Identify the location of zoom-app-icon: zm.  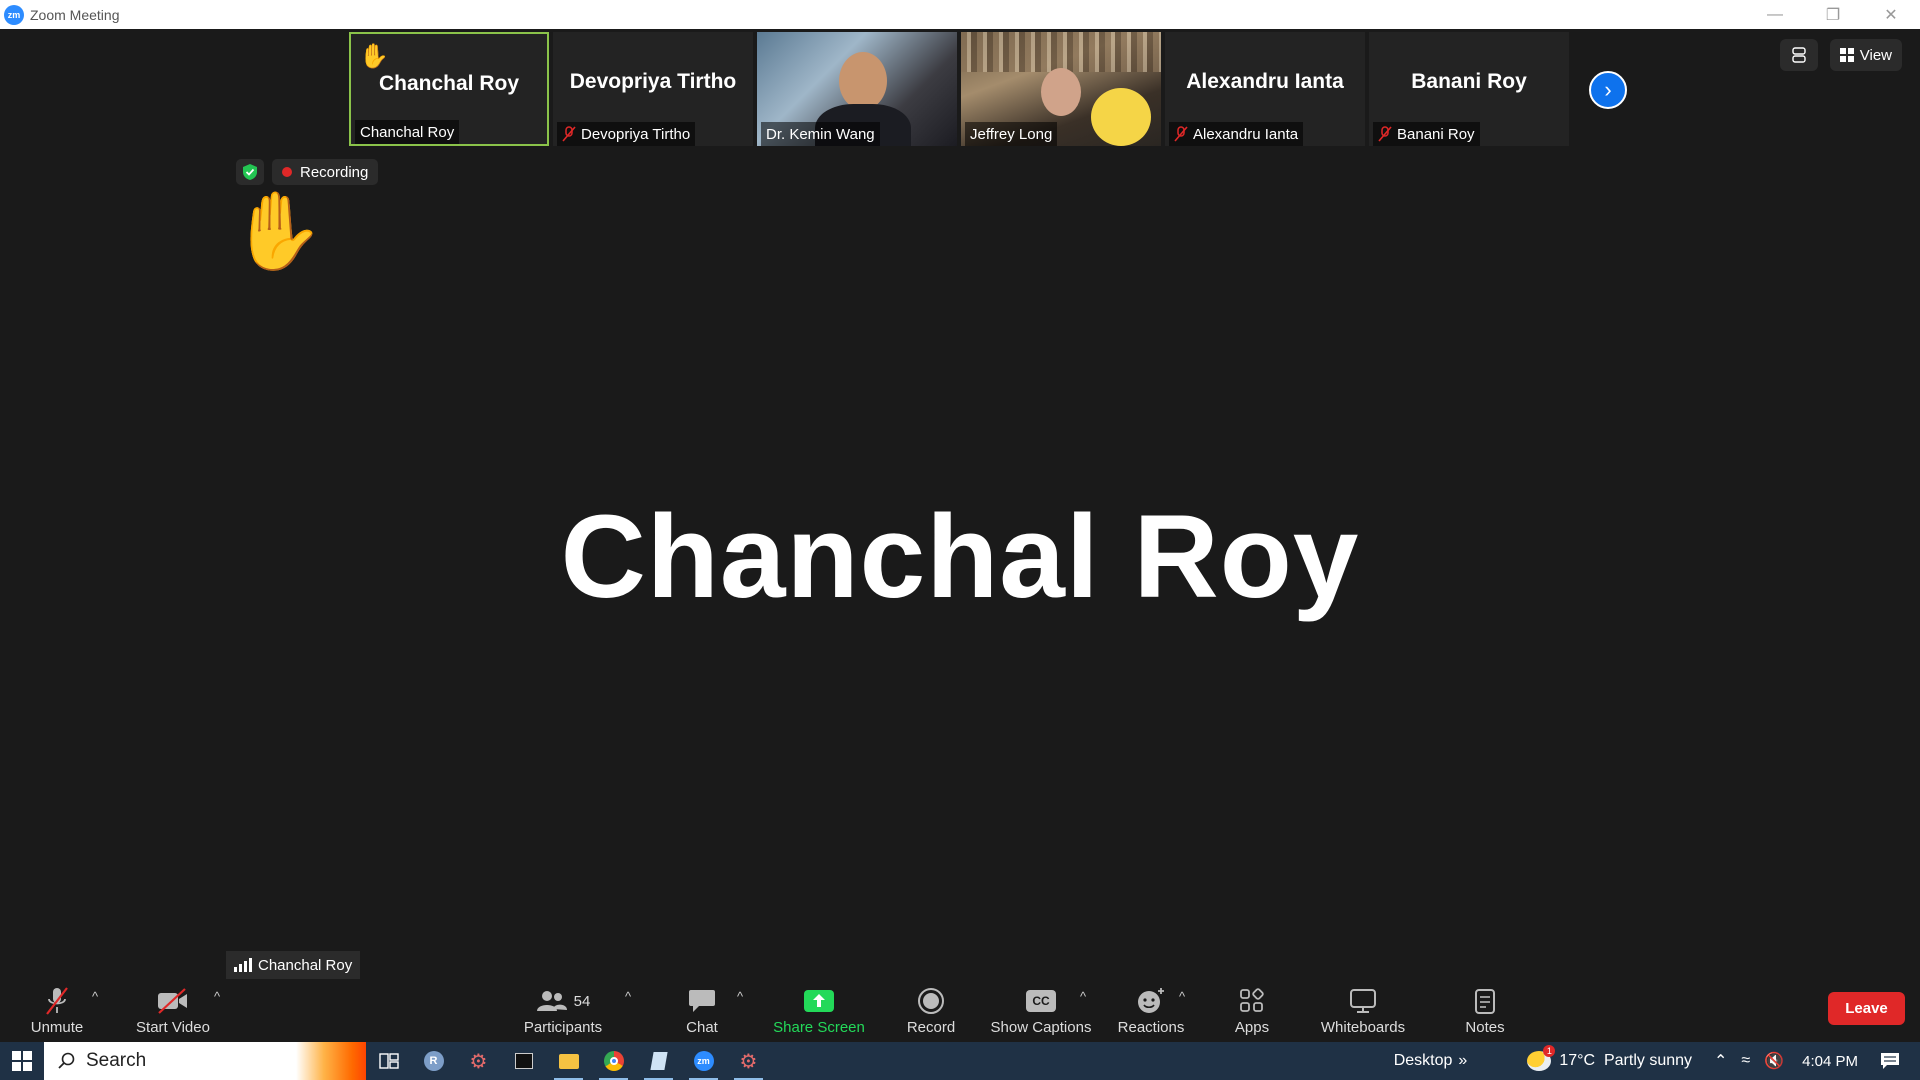
(703, 1061).